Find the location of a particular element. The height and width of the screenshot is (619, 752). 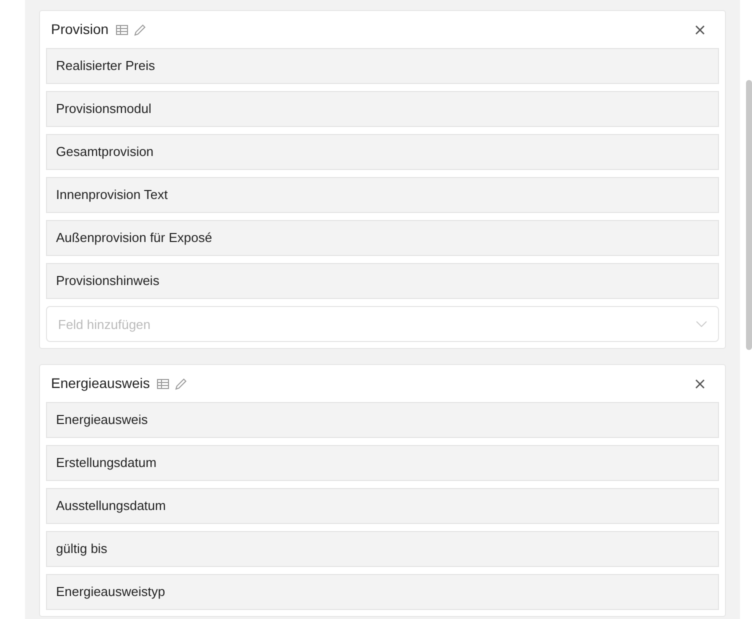

field-row: Innenprovision Text is located at coordinates (382, 195).